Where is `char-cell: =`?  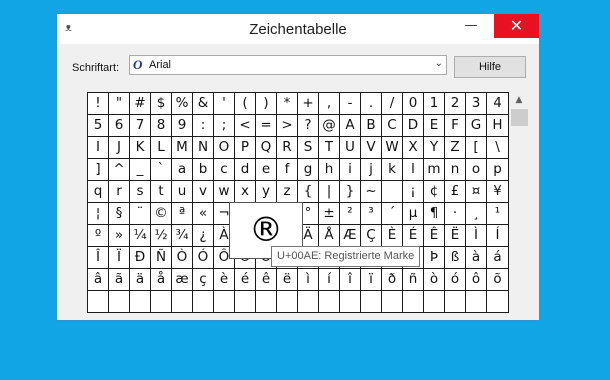 char-cell: = is located at coordinates (266, 126).